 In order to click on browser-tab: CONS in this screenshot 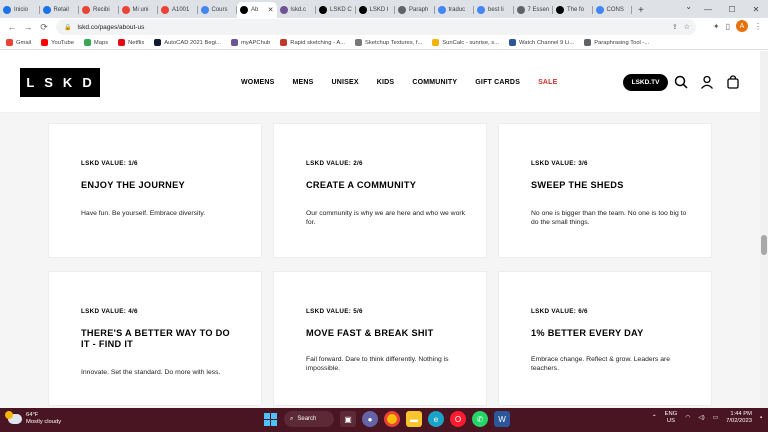, I will do `click(612, 10)`.